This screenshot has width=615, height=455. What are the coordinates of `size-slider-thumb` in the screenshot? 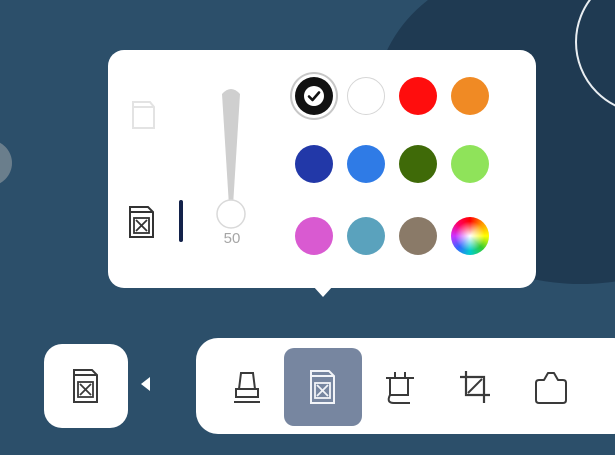 It's located at (231, 214).